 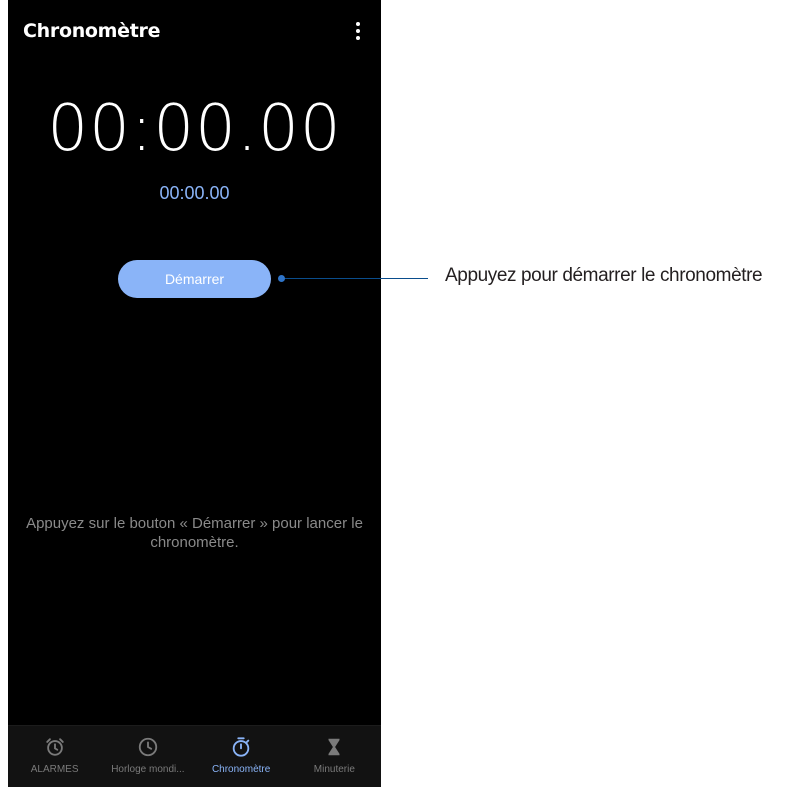 I want to click on main-time-display: 00:00.00, so click(x=194, y=129).